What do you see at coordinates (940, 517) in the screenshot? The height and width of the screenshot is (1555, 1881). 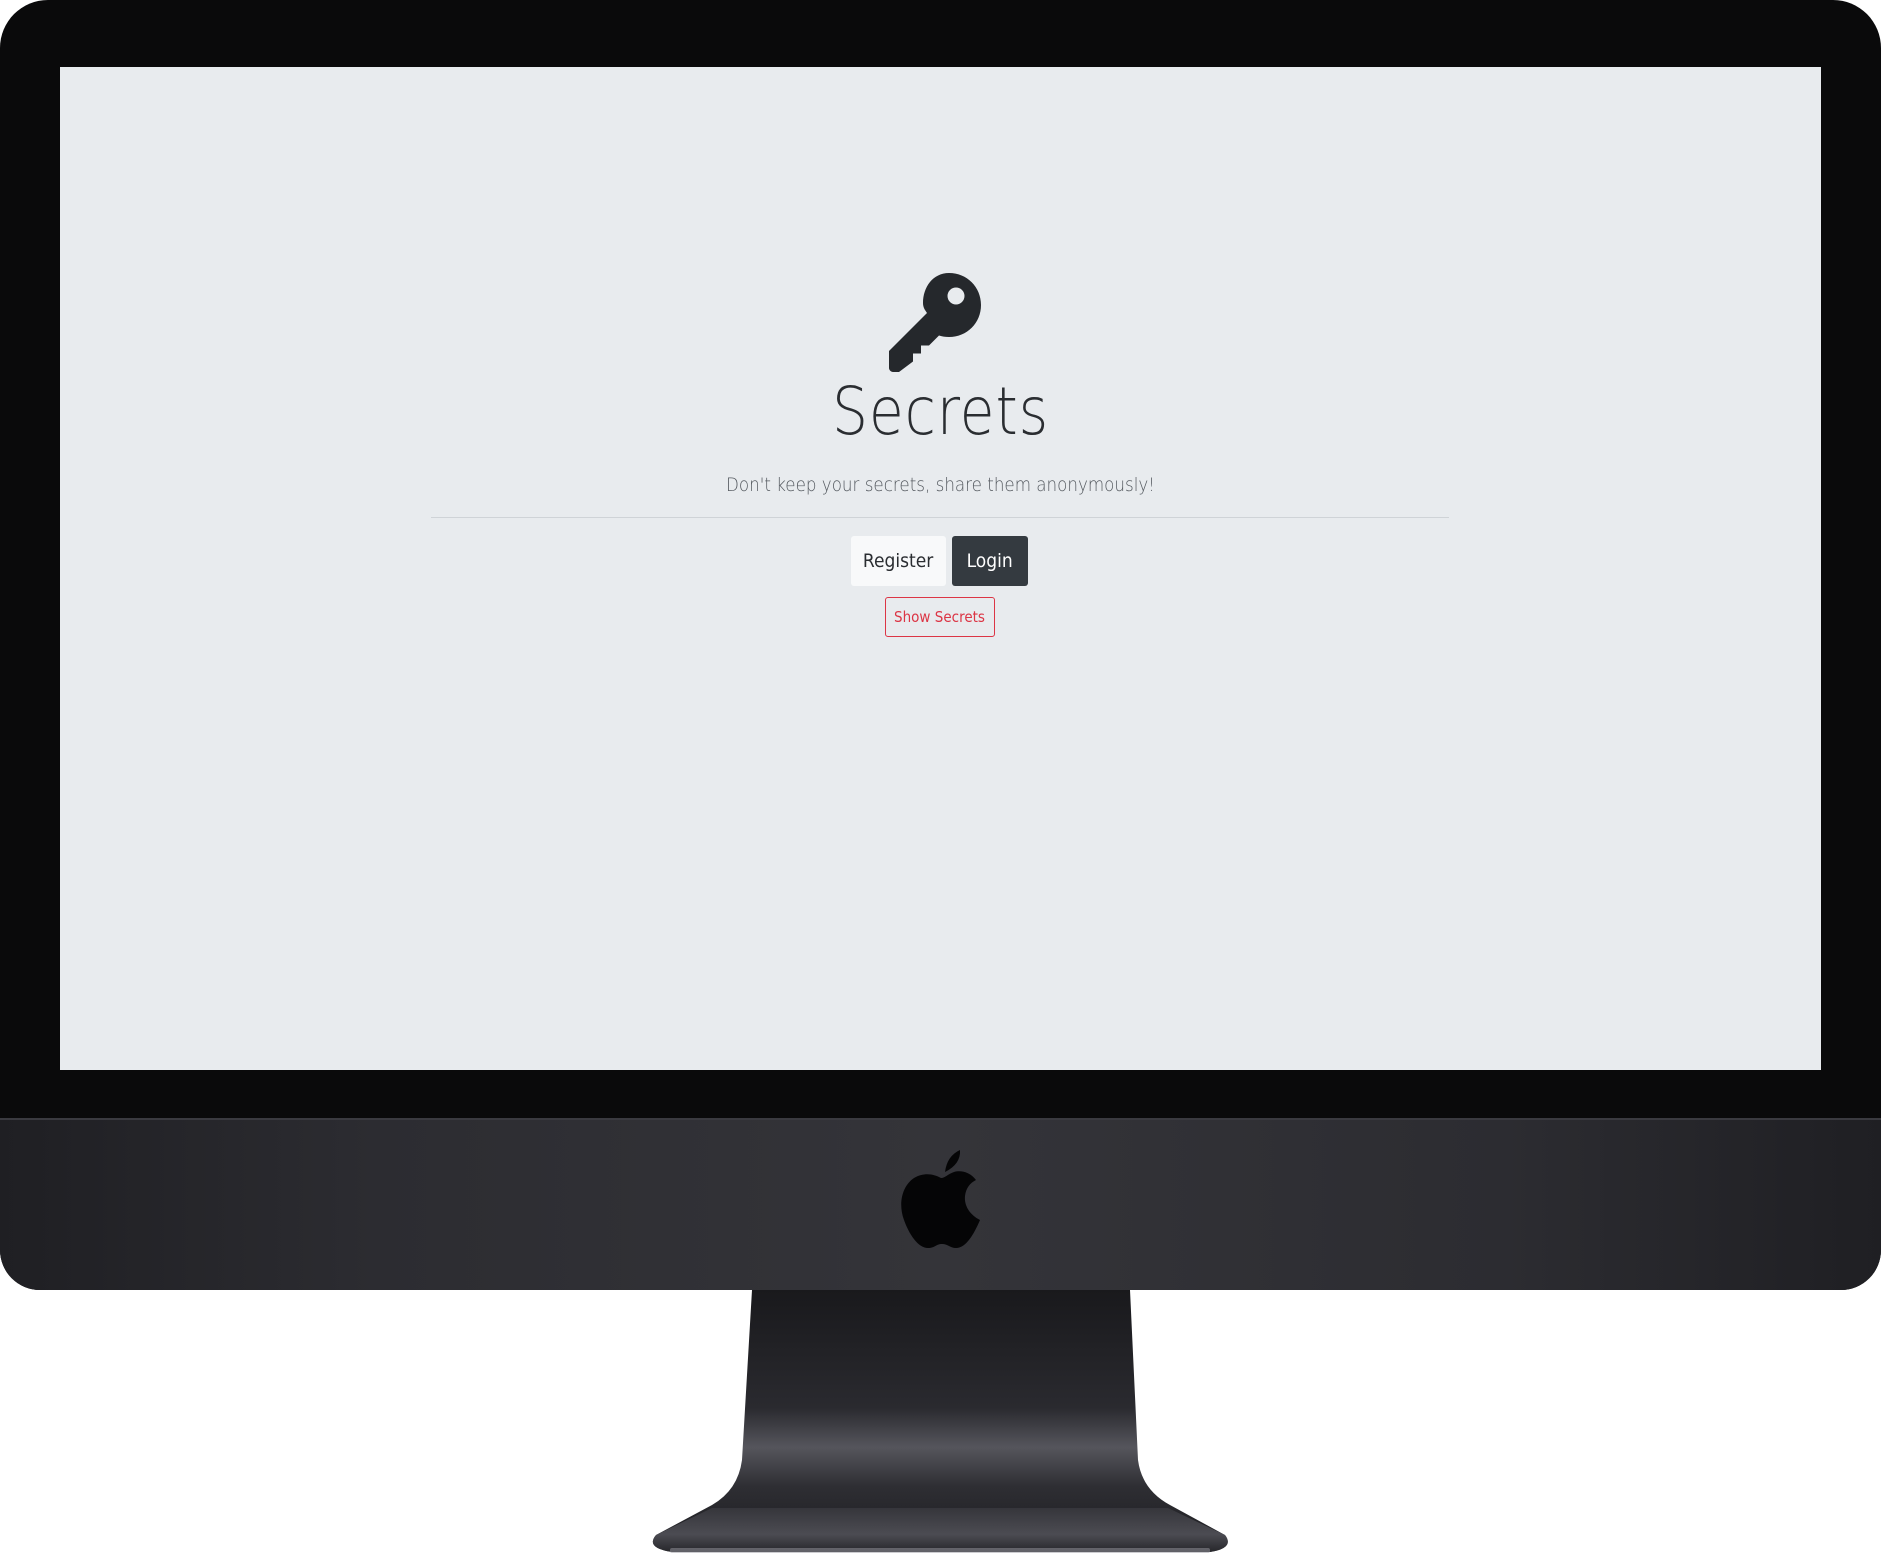 I see `divider` at bounding box center [940, 517].